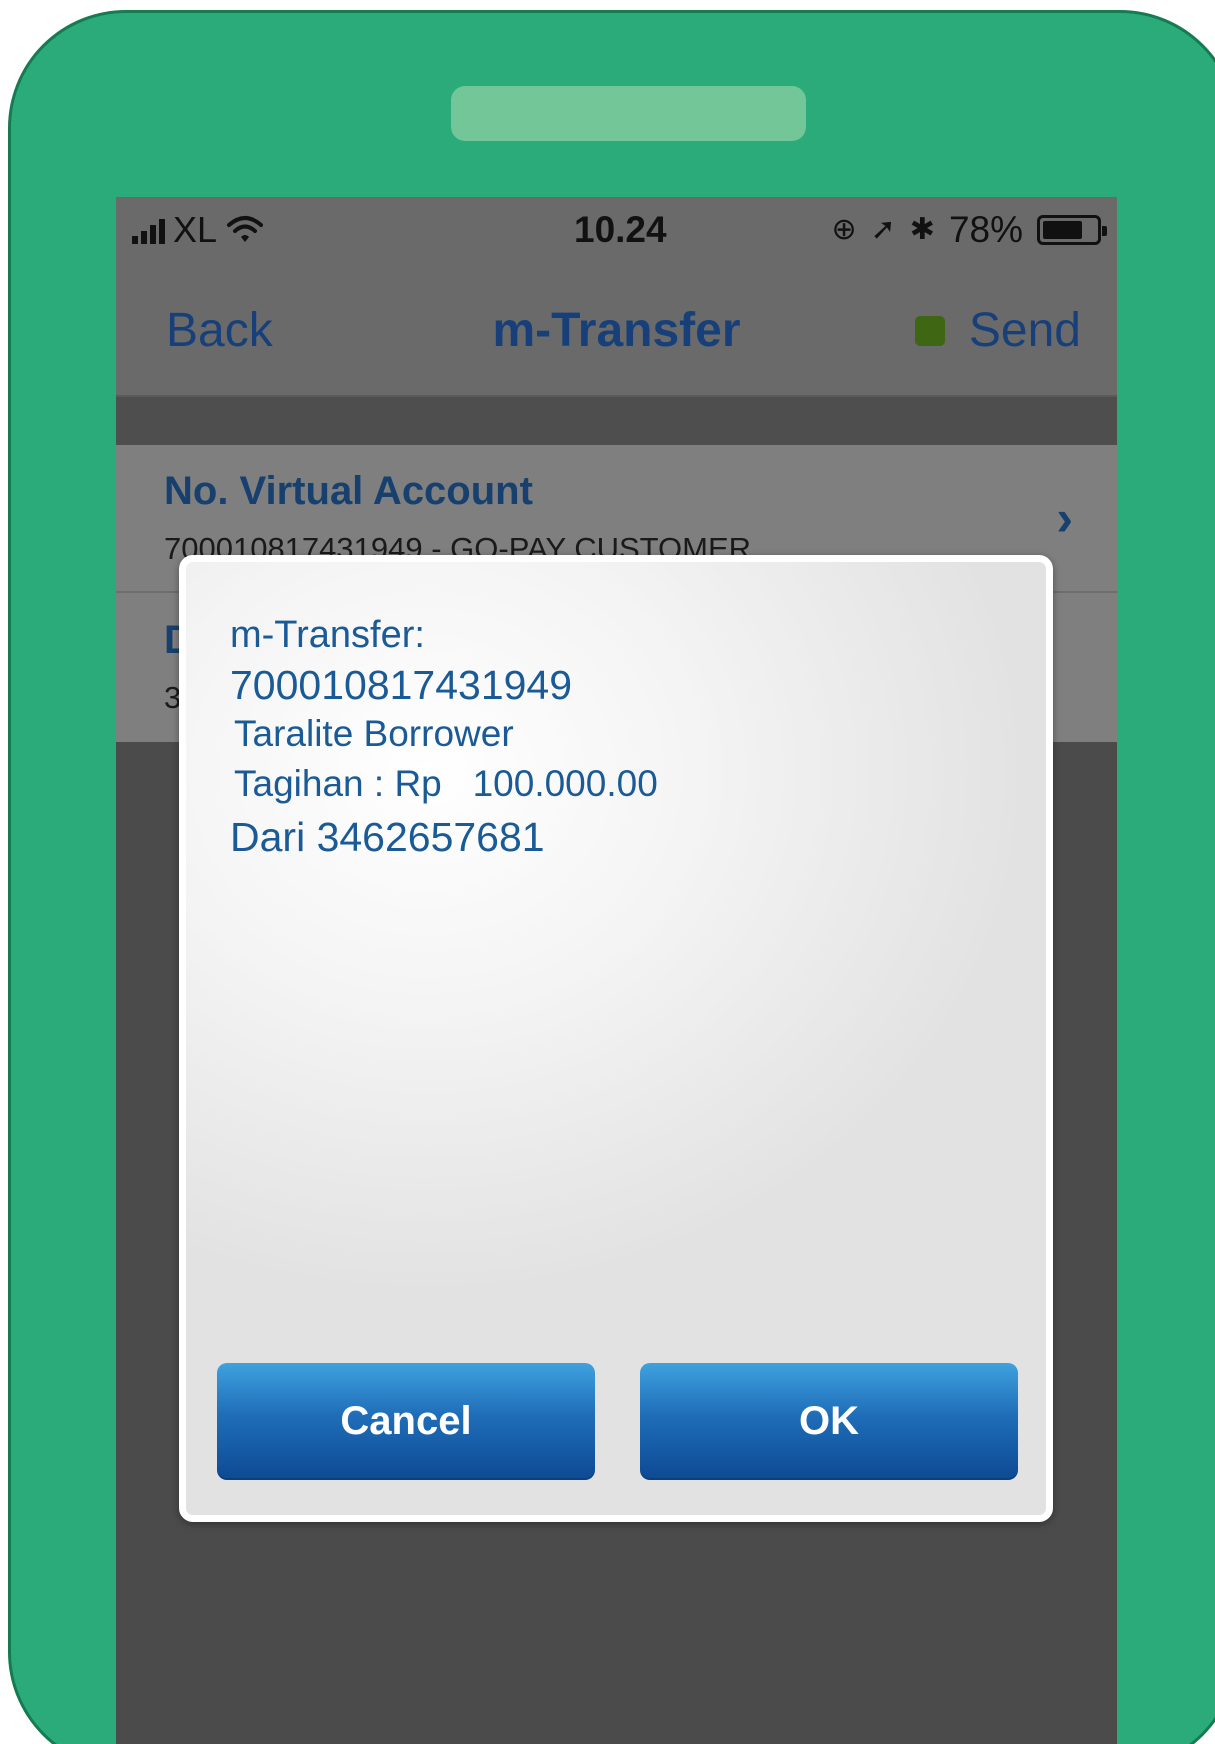 This screenshot has width=1215, height=1744. I want to click on navigation-bar: Back m-Transfer Send, so click(616, 328).